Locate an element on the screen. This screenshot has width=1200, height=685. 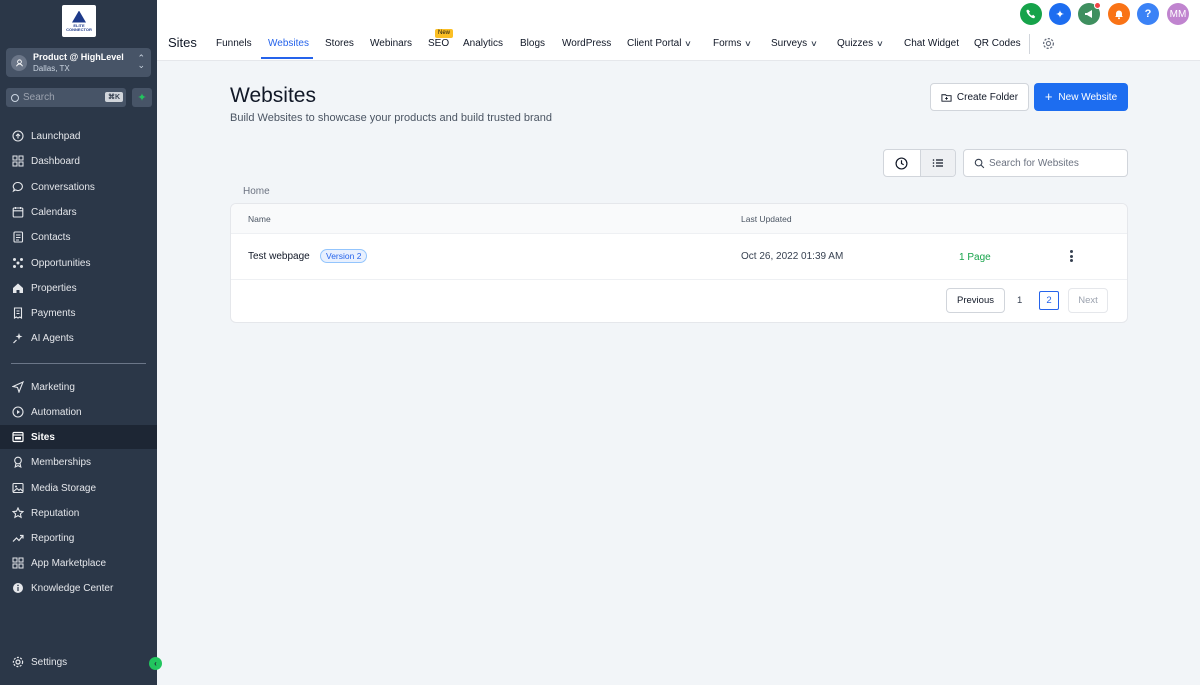
tab-stores: Stores is located at coordinates (339, 43).